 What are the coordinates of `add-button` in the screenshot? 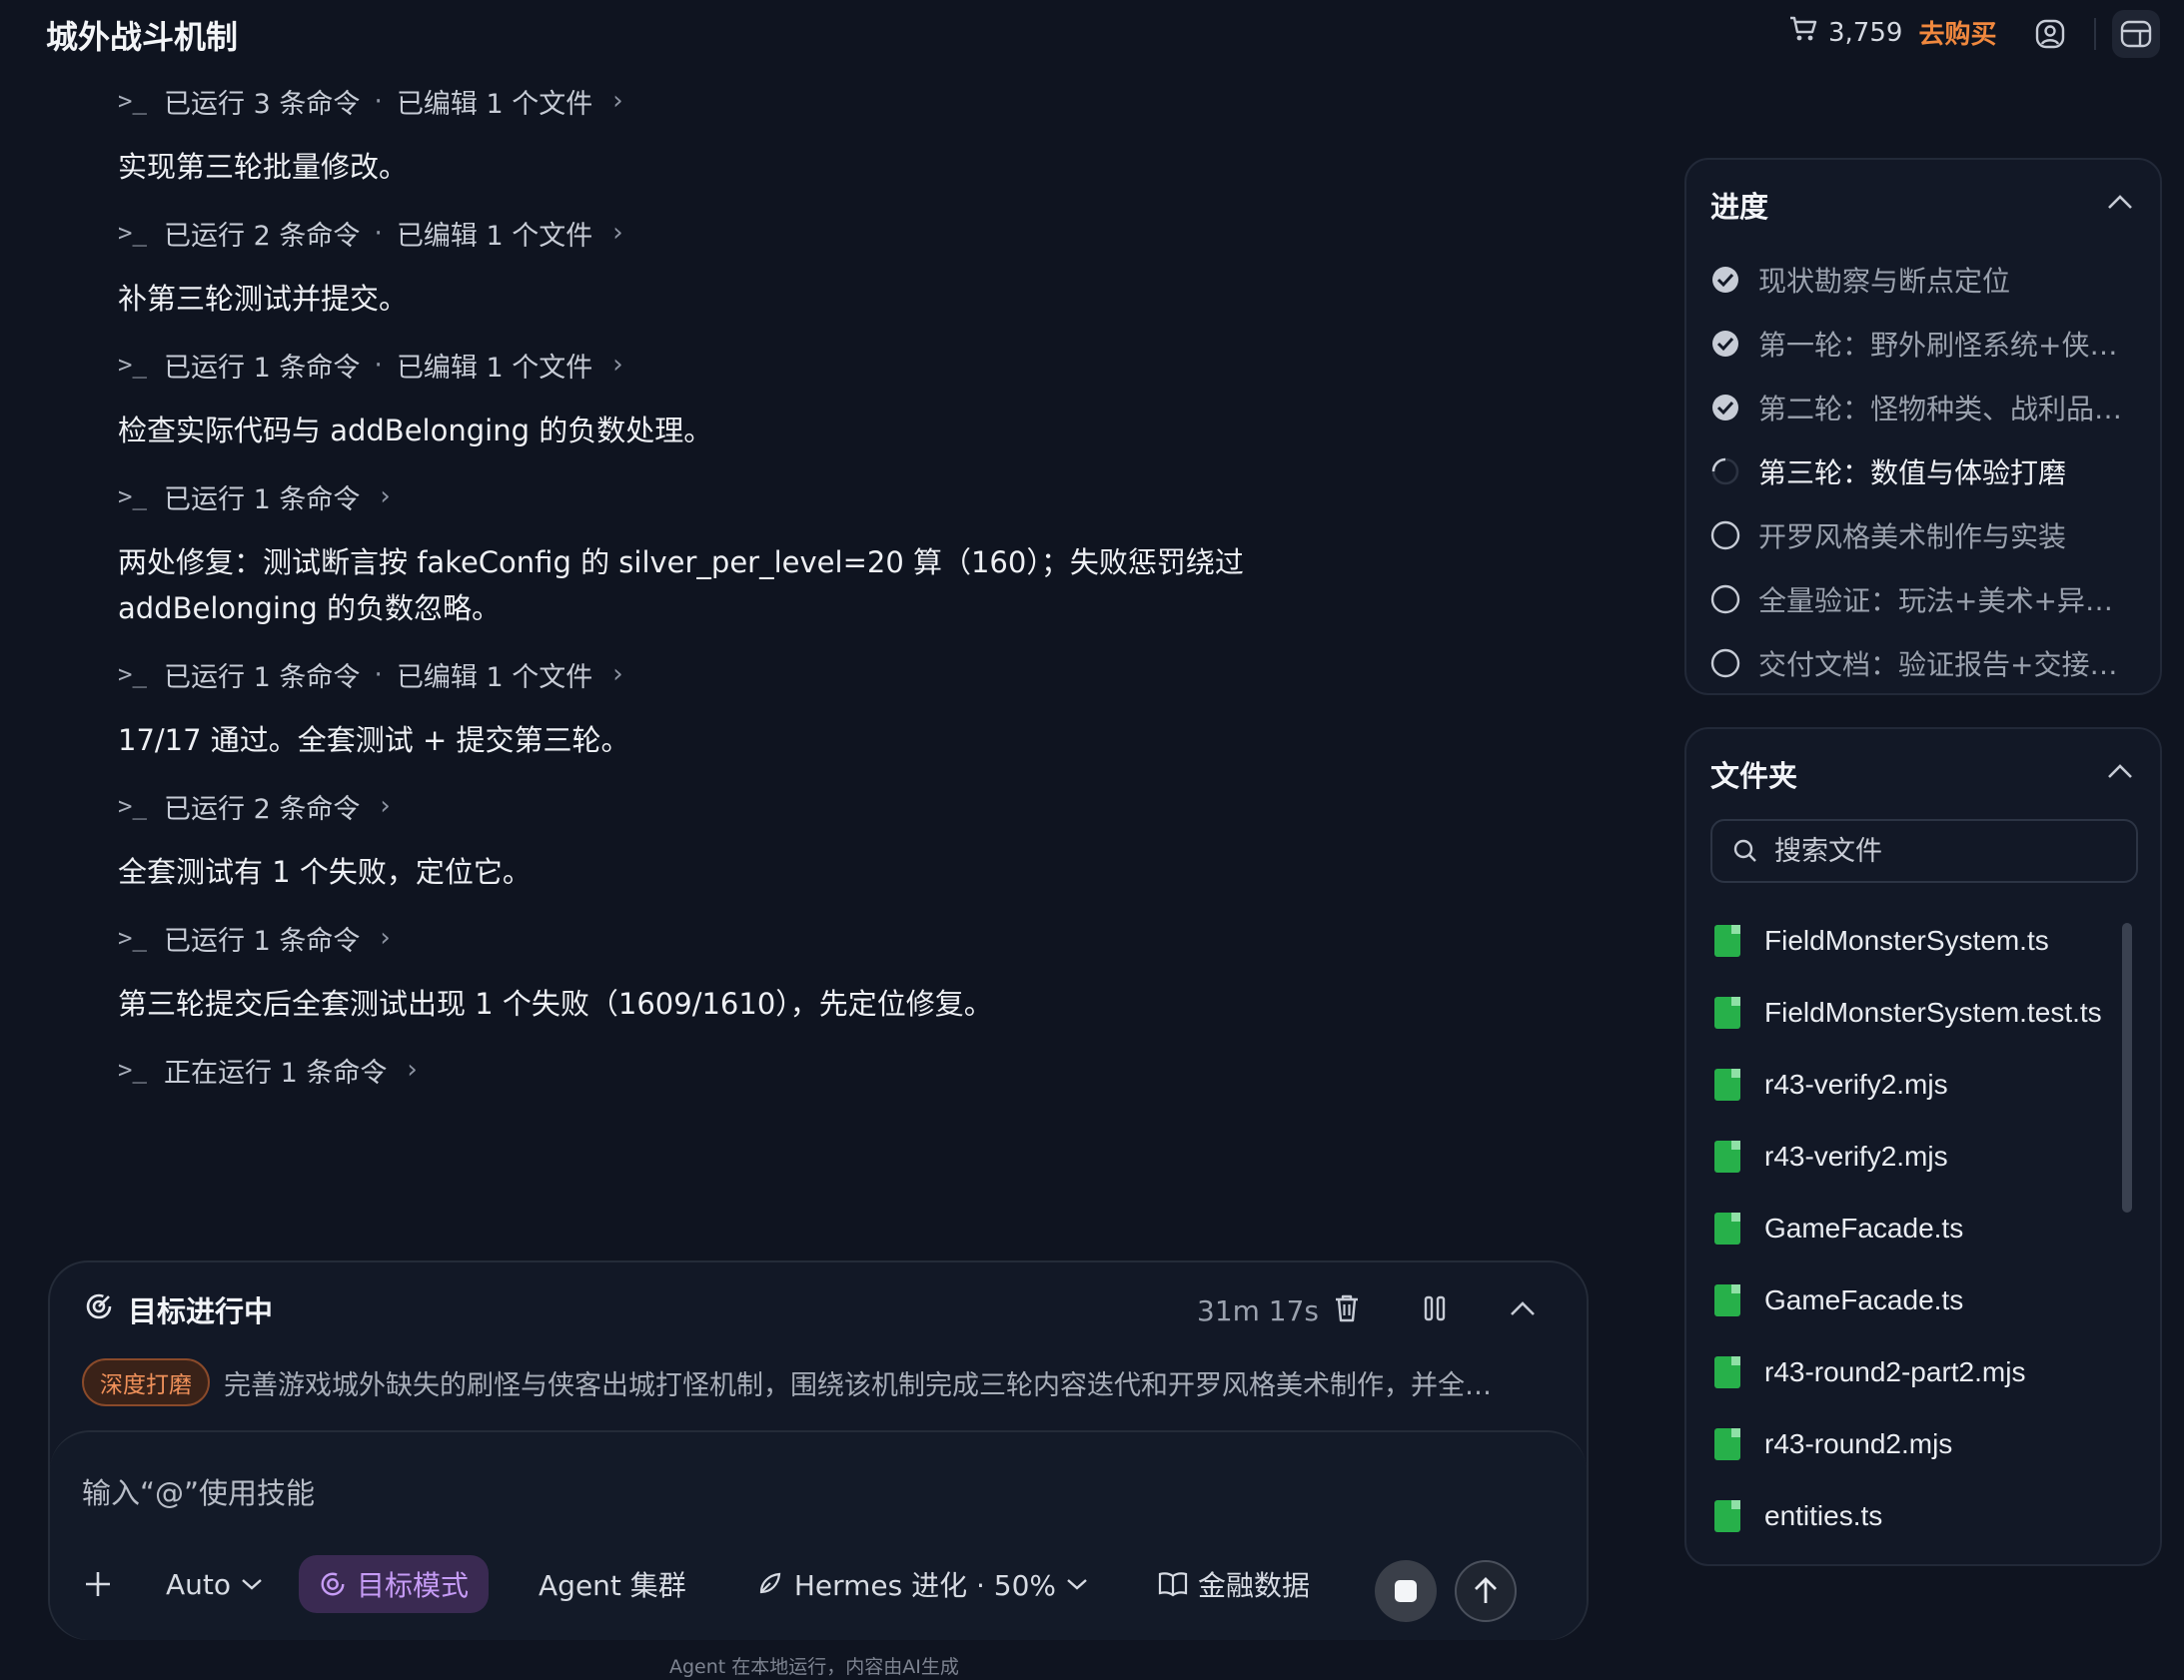 It's located at (104, 1584).